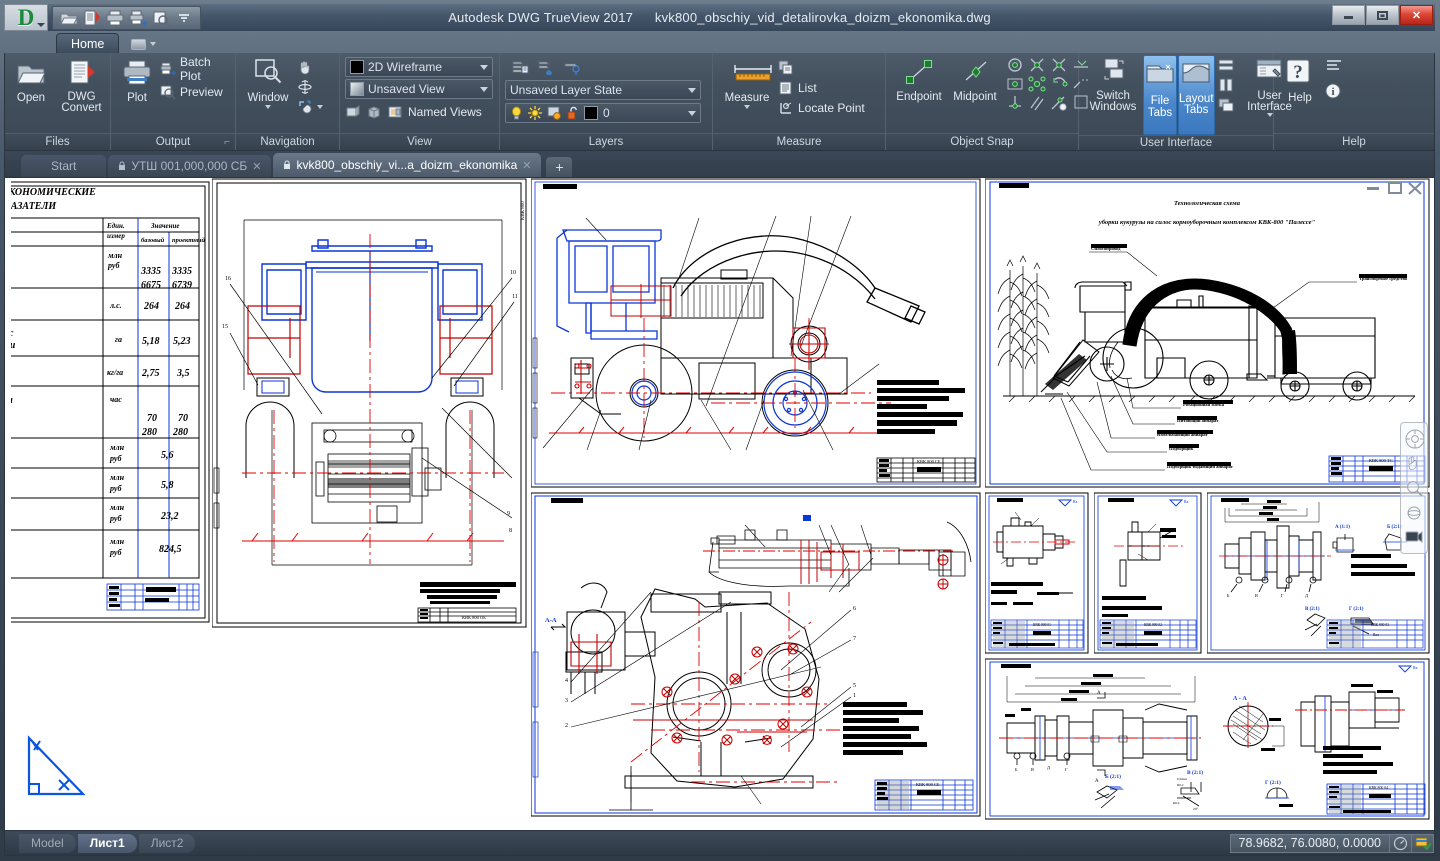 This screenshot has width=1440, height=861. What do you see at coordinates (1416, 15) in the screenshot?
I see `close-button: ✕` at bounding box center [1416, 15].